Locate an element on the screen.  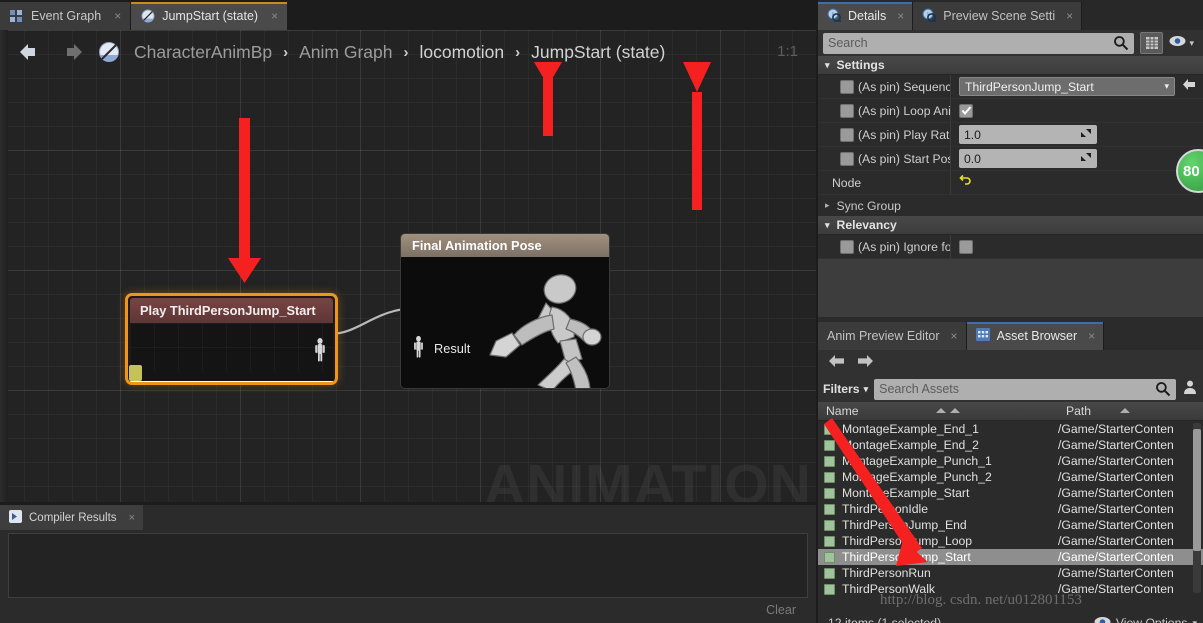
list-item: ThirdPersonIdle /Game/StarterConten is located at coordinates (1010, 509).